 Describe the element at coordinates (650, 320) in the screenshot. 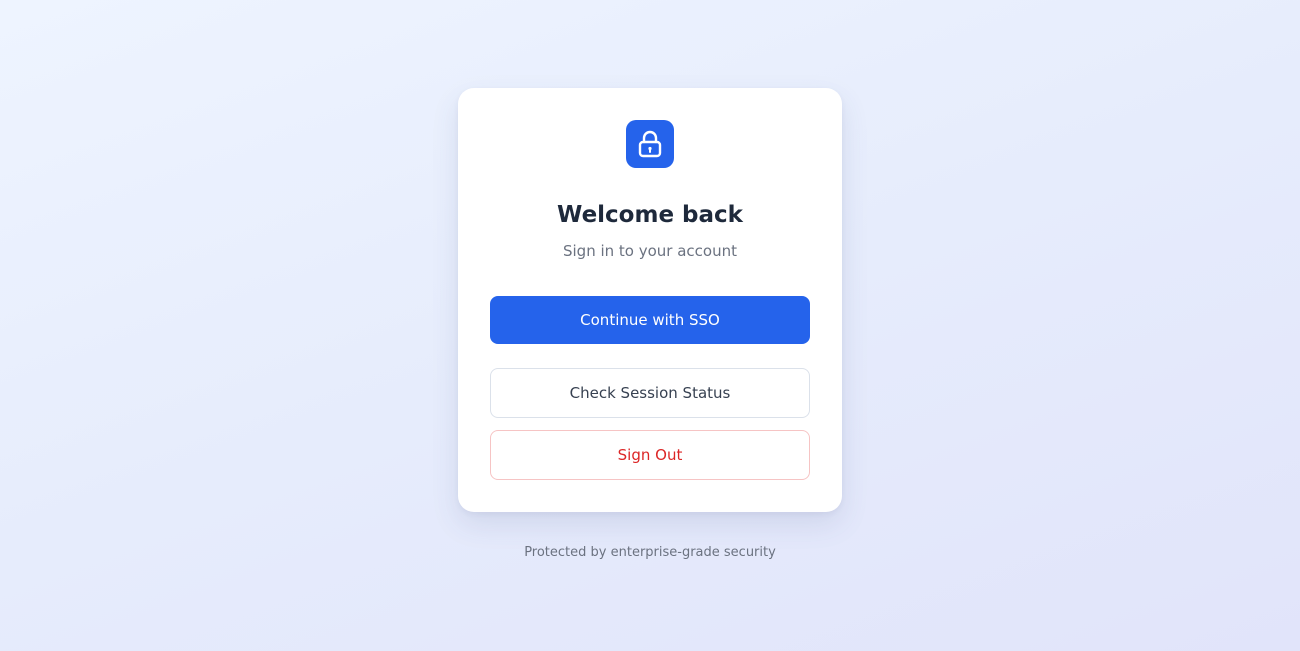

I see `continue-with-sso-button: Continue with SSO` at that location.